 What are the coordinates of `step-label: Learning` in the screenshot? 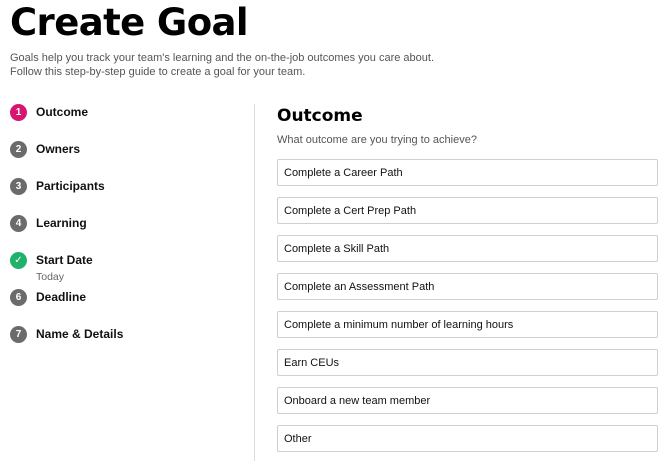 It's located at (61, 223).